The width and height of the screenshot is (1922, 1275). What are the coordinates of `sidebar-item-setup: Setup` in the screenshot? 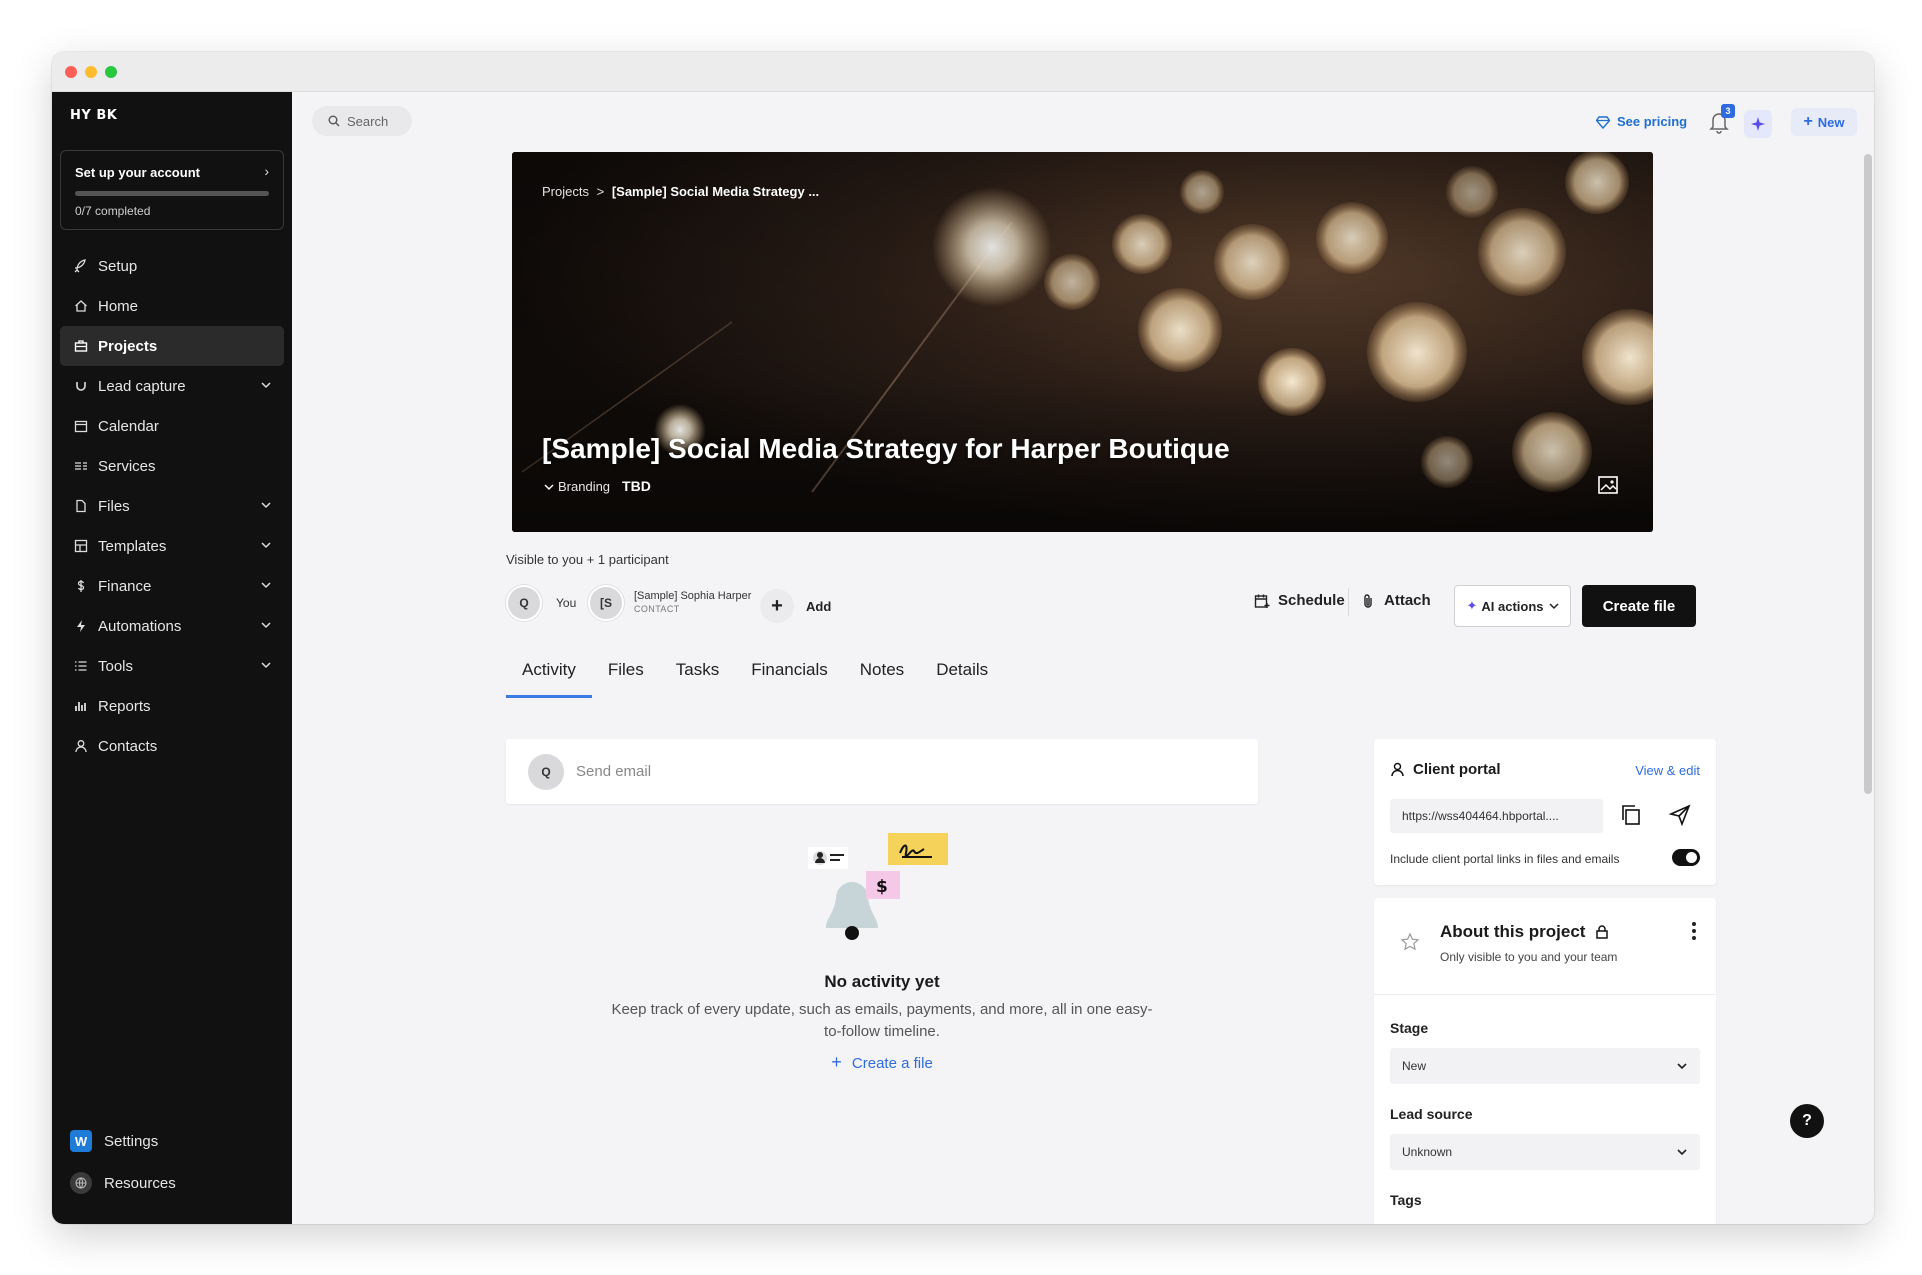 It's located at (172, 266).